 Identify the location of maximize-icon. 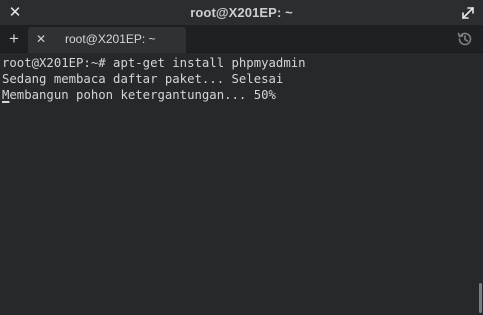
(468, 13).